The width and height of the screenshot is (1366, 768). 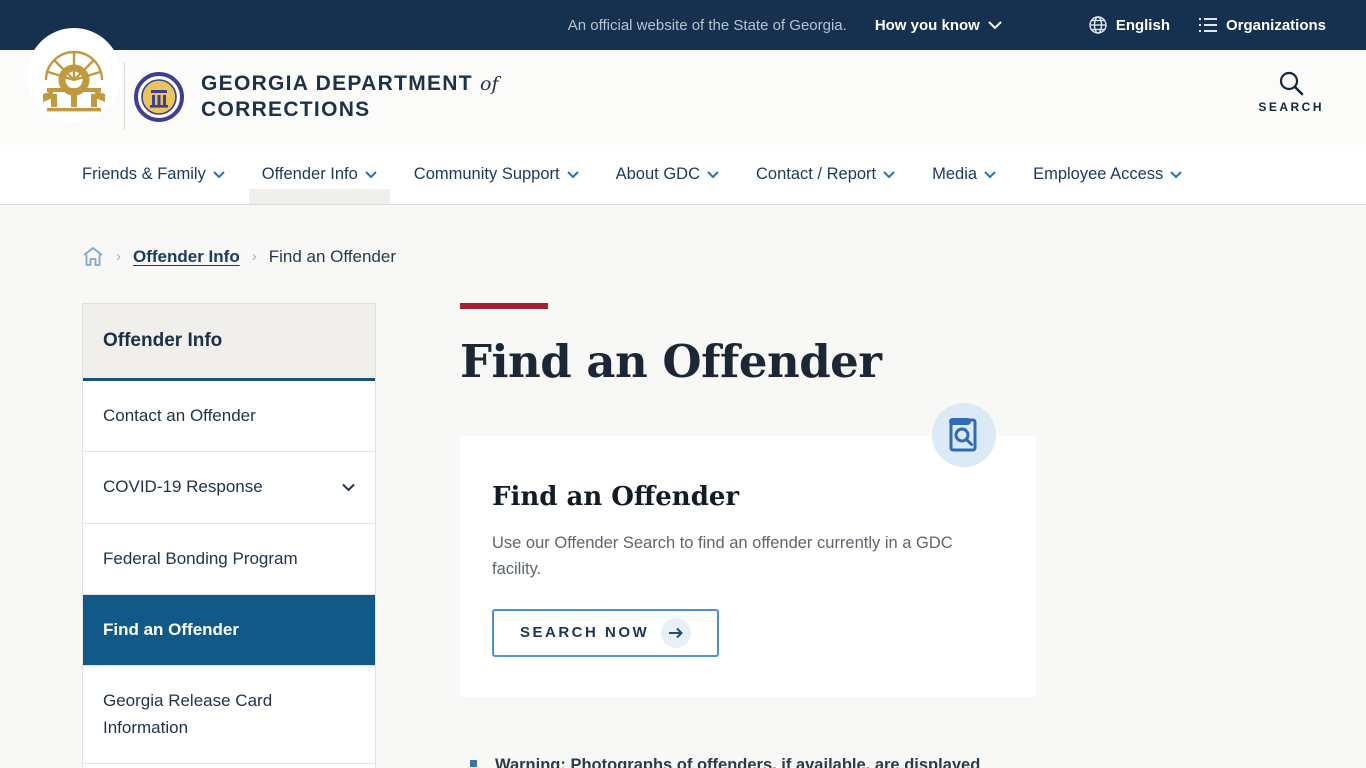 What do you see at coordinates (616, 497) in the screenshot?
I see `card-title: Find an Offender` at bounding box center [616, 497].